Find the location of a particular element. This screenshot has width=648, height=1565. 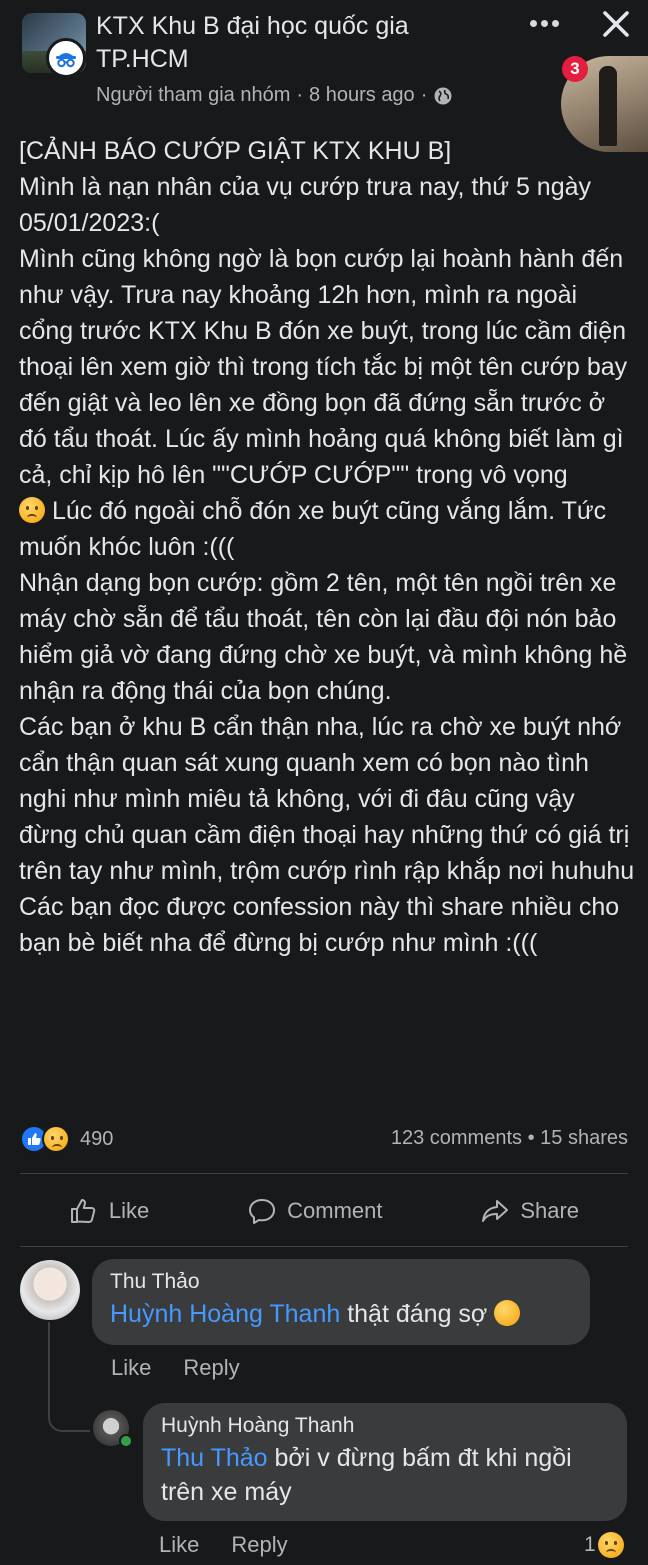

post-actions: Like Comment Share is located at coordinates (324, 1211).